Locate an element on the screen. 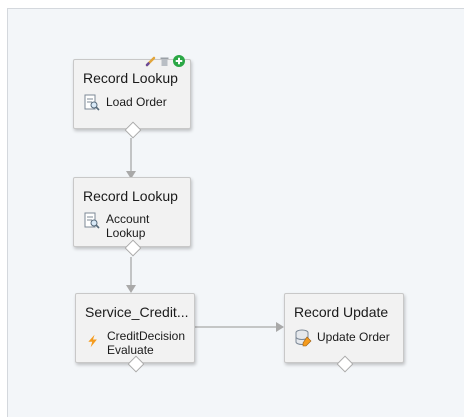 This screenshot has height=417, width=464. flow-node-account-lookup: Record Lookup Account Lookup is located at coordinates (132, 217).